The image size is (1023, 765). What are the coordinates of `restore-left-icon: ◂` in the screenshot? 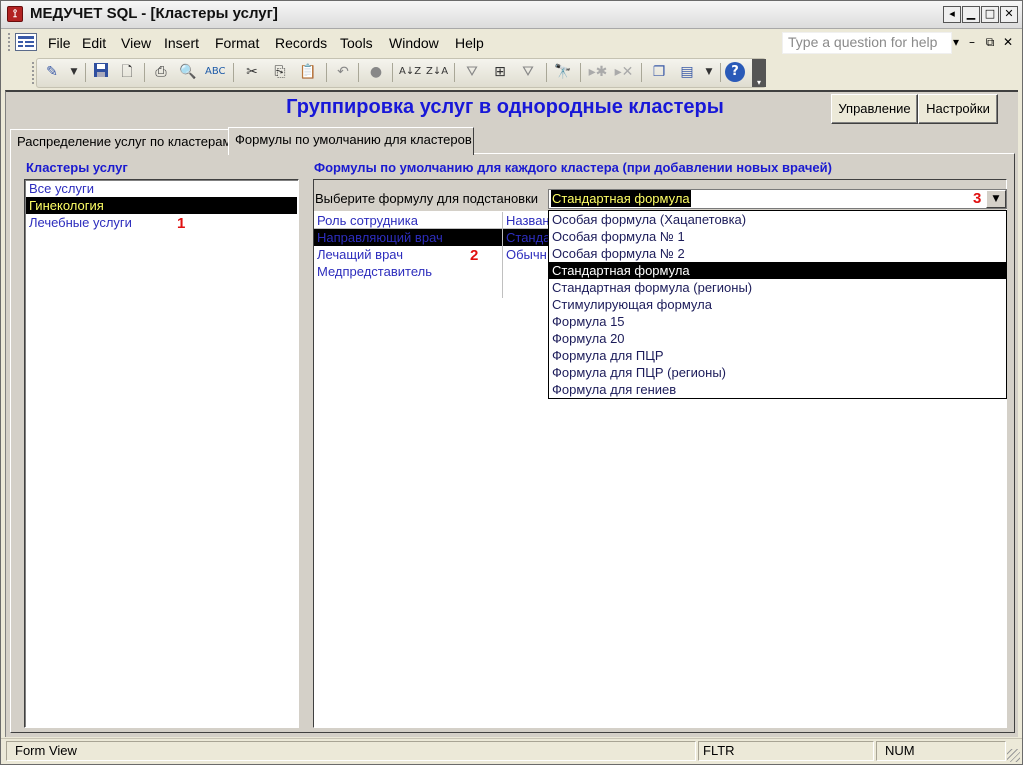 It's located at (952, 14).